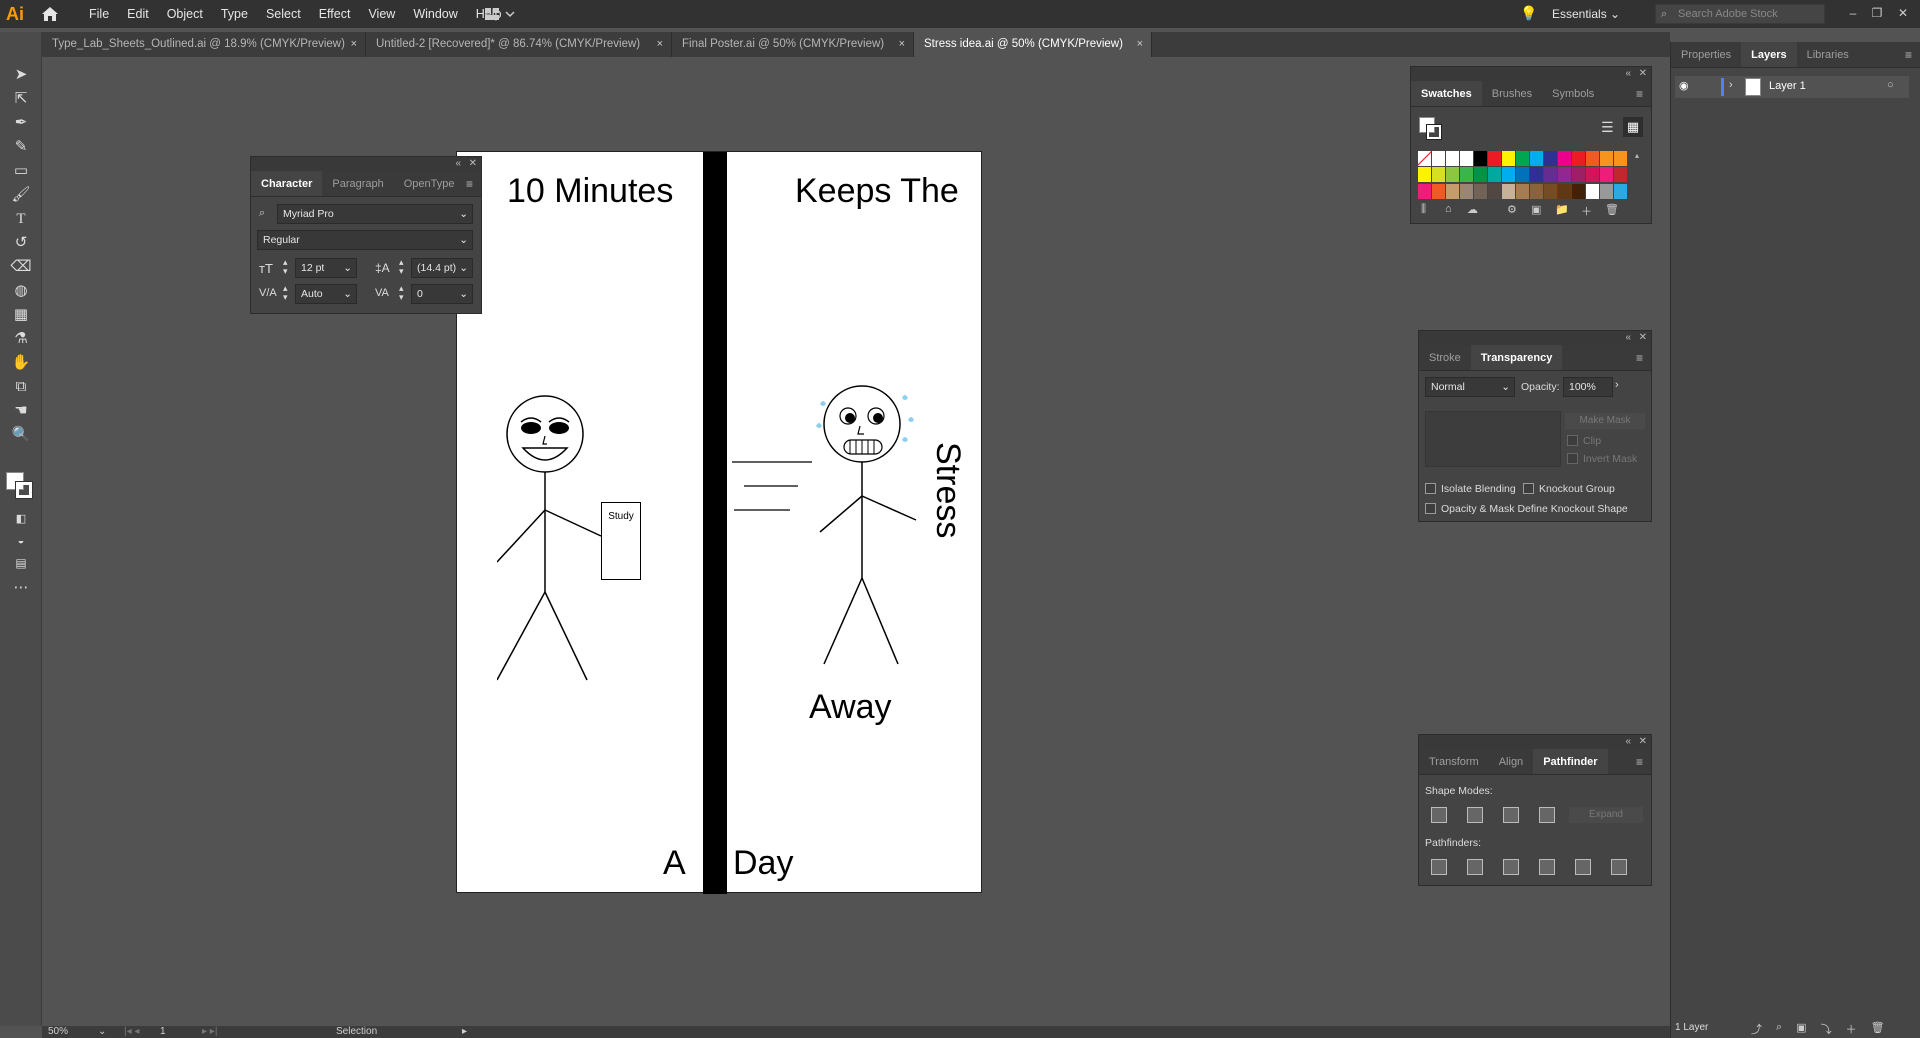  I want to click on layer-row: ◉ › Layer 1 ○, so click(1792, 87).